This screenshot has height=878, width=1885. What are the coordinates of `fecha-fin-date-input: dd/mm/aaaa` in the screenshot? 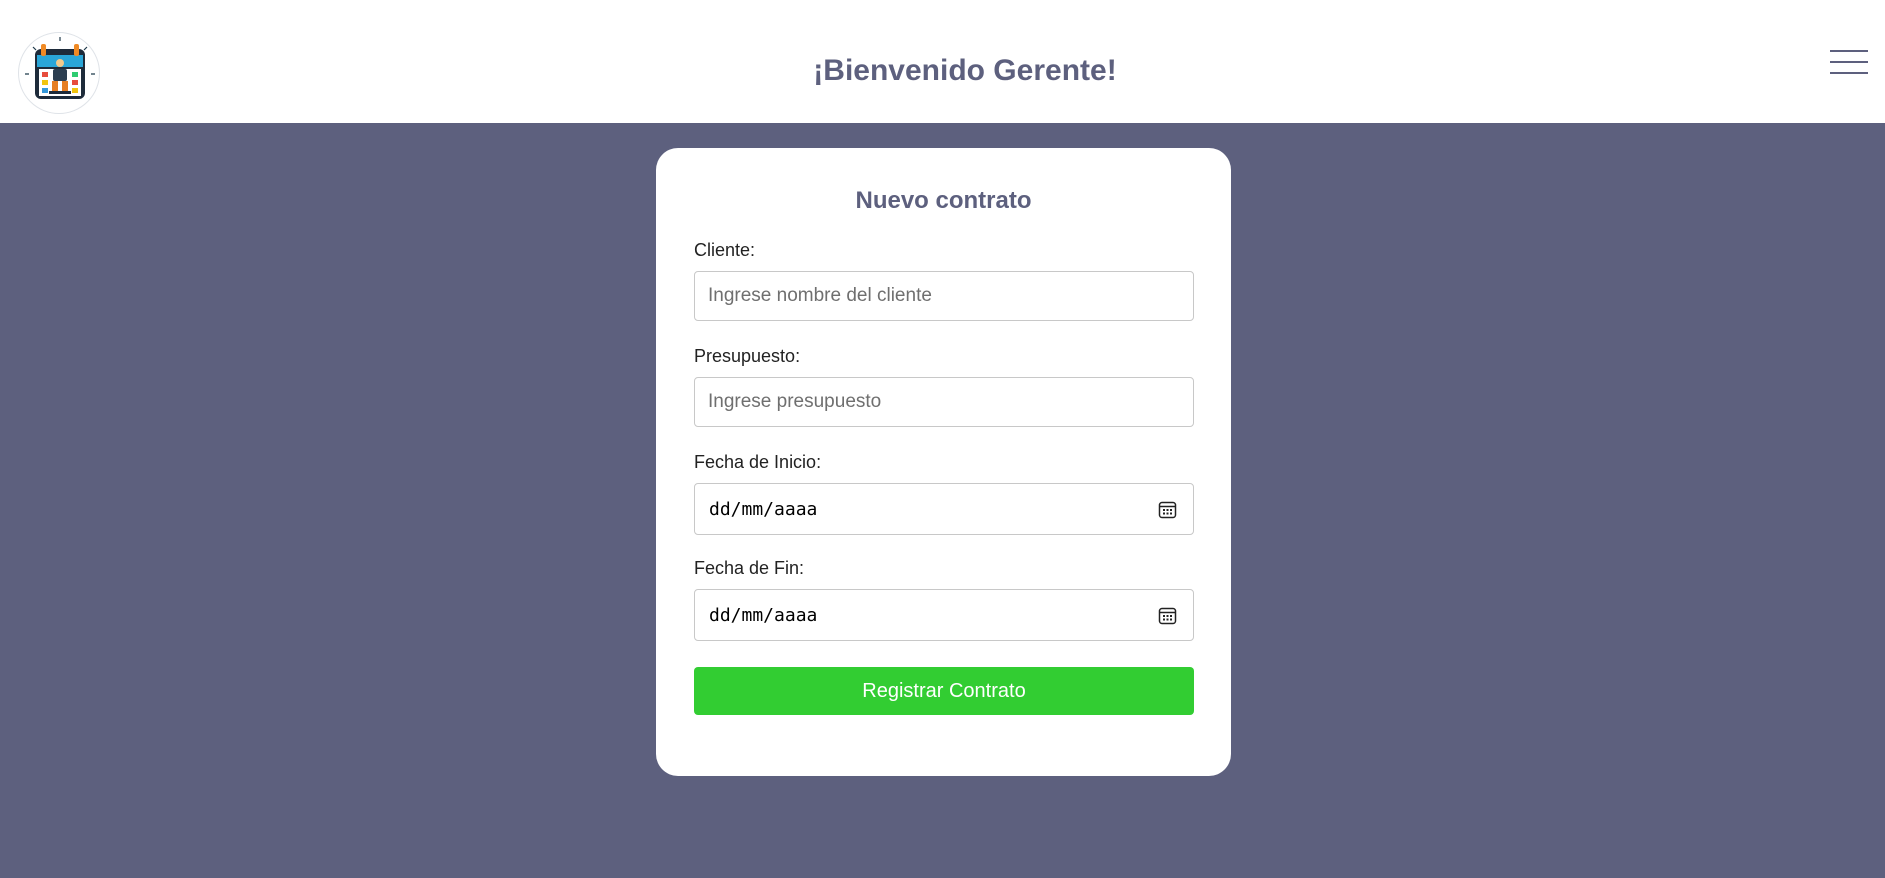 It's located at (944, 615).